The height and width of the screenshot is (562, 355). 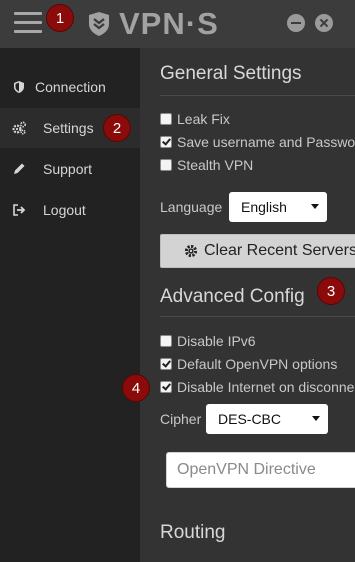 I want to click on sidebar-item-label: Logout, so click(x=64, y=210).